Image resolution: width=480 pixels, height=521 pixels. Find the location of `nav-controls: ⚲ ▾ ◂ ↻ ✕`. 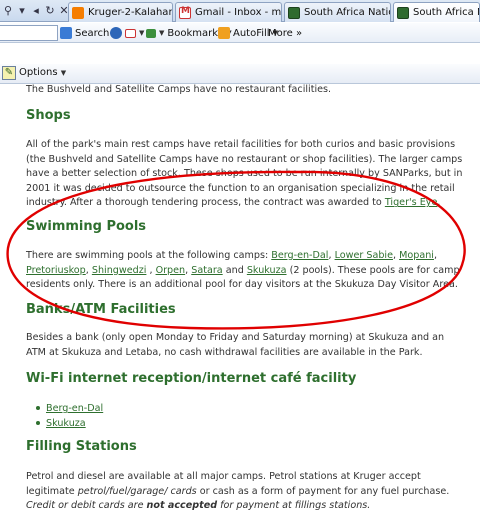

nav-controls: ⚲ ▾ ◂ ↻ ✕ is located at coordinates (35, 11).